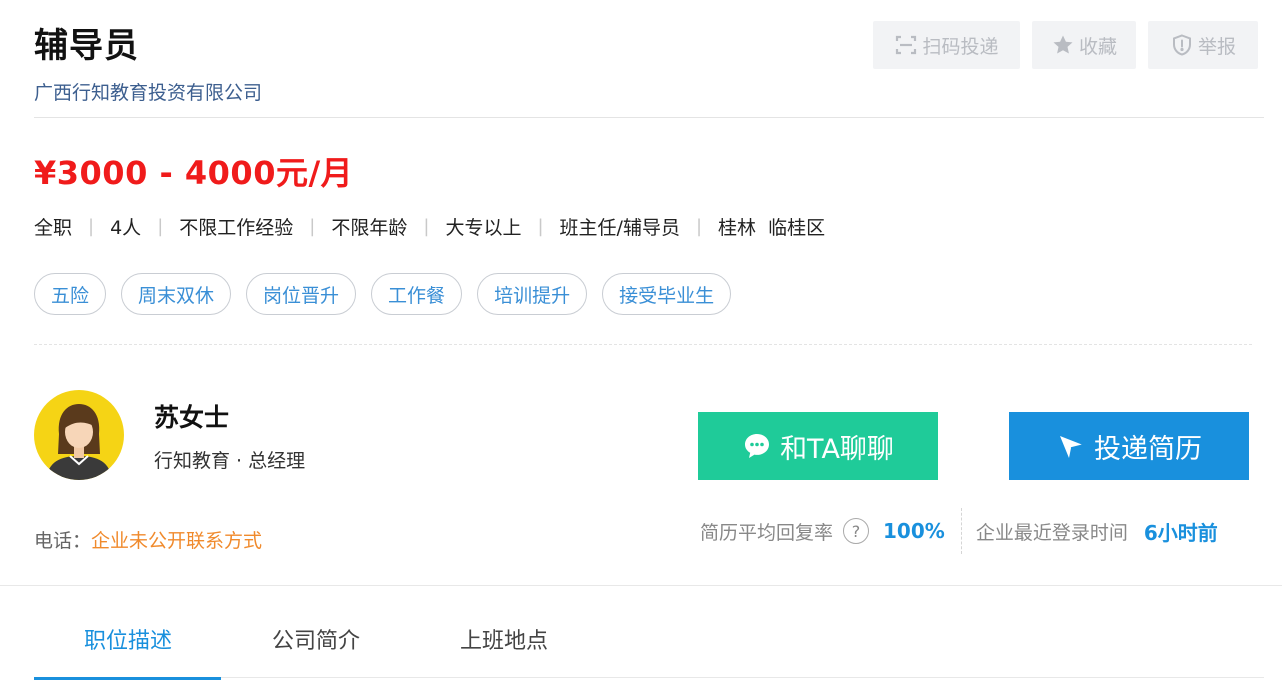 This screenshot has width=1282, height=686. I want to click on scan-icon, so click(906, 45).